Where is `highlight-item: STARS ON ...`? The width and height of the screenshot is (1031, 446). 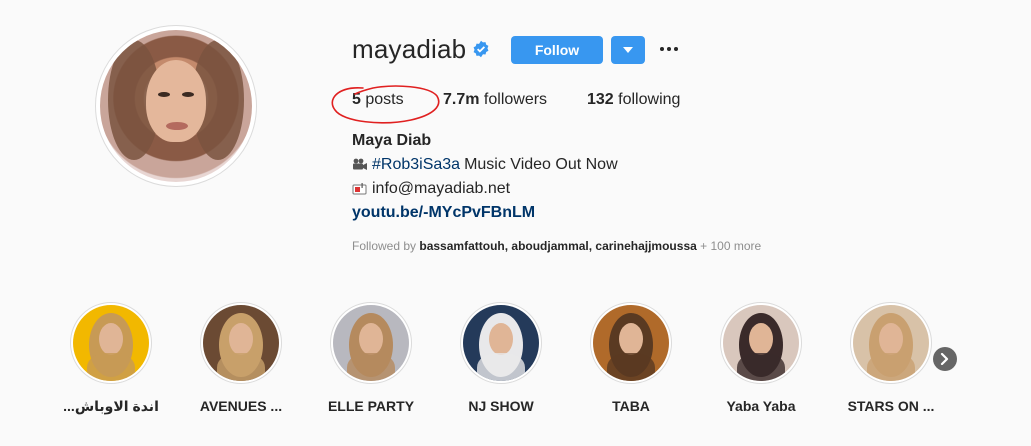
highlight-item: STARS ON ... is located at coordinates (891, 358).